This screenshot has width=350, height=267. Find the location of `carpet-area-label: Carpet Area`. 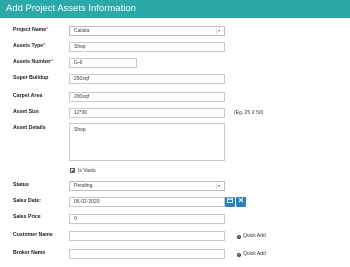

carpet-area-label: Carpet Area is located at coordinates (28, 96).